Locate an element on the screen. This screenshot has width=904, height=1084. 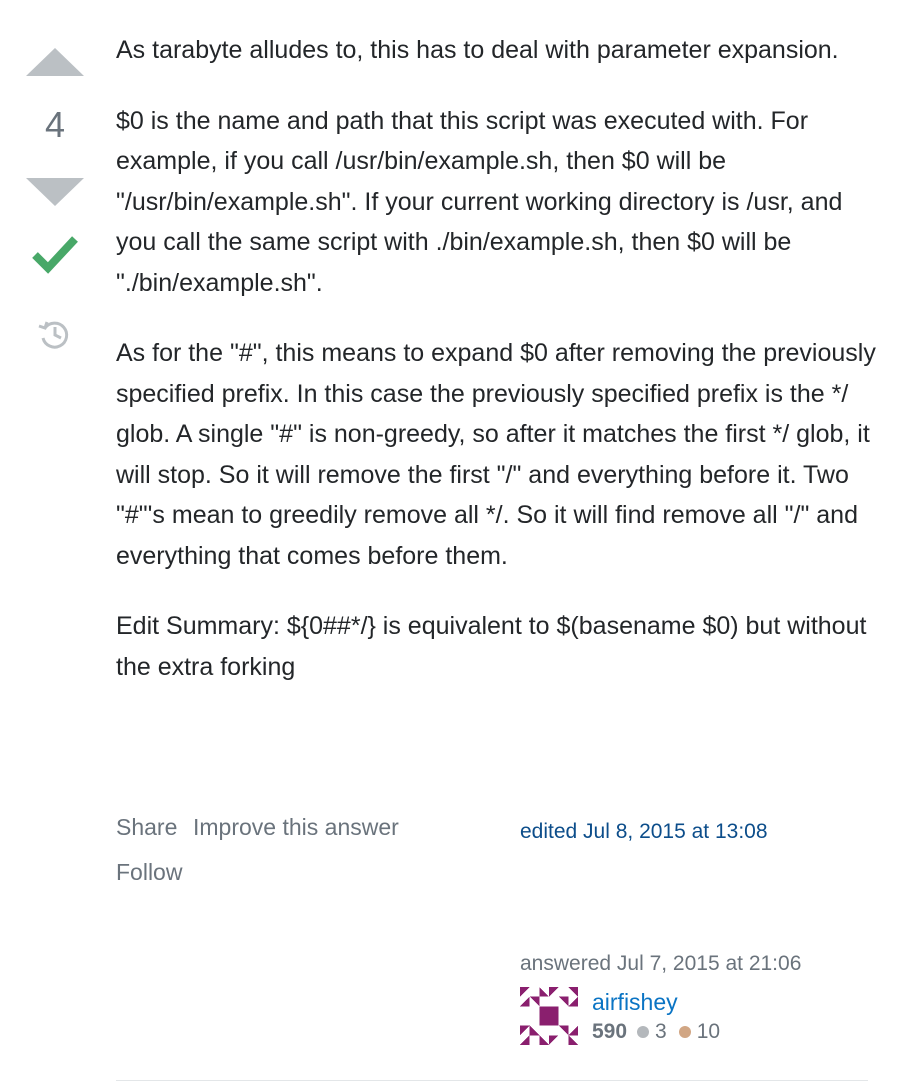
vote-down-icon is located at coordinates (55, 192).